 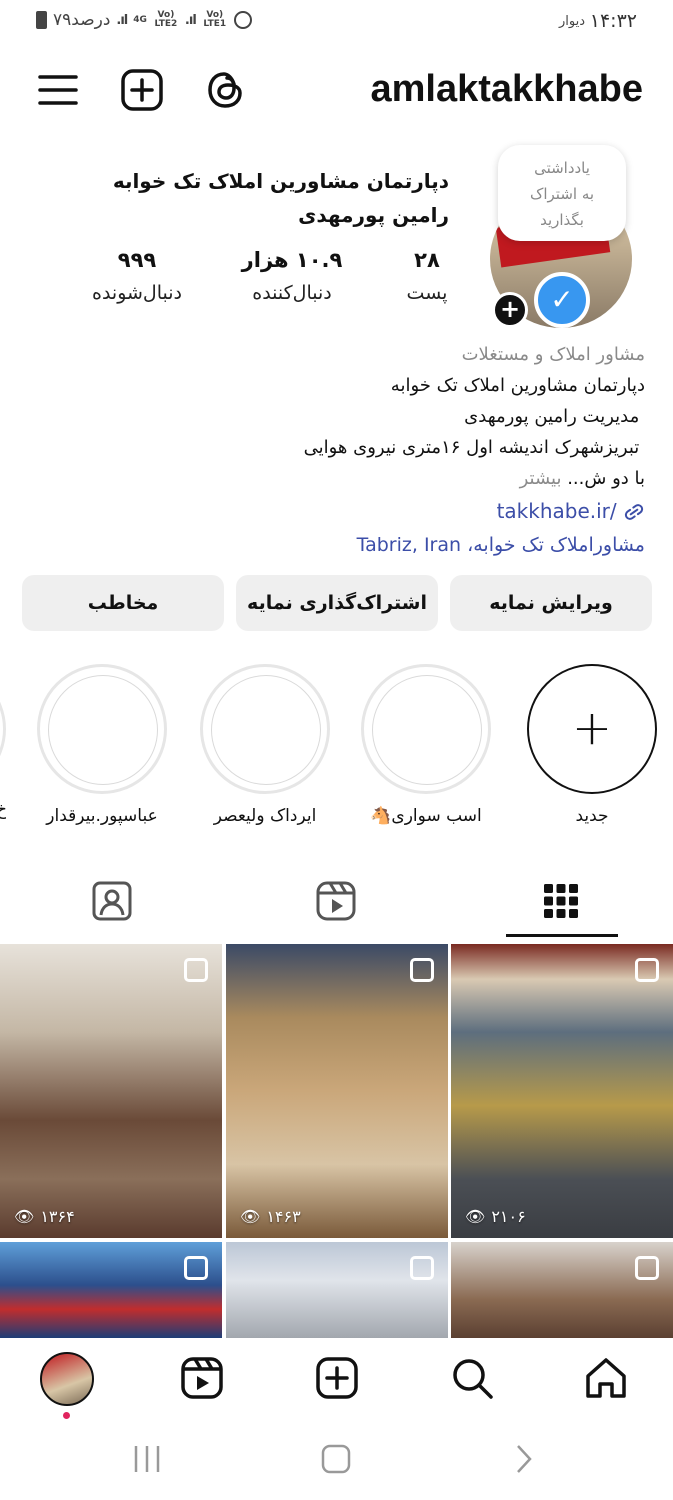 I want to click on post-views: 👁 ۱۴۶۳, so click(x=270, y=1216).